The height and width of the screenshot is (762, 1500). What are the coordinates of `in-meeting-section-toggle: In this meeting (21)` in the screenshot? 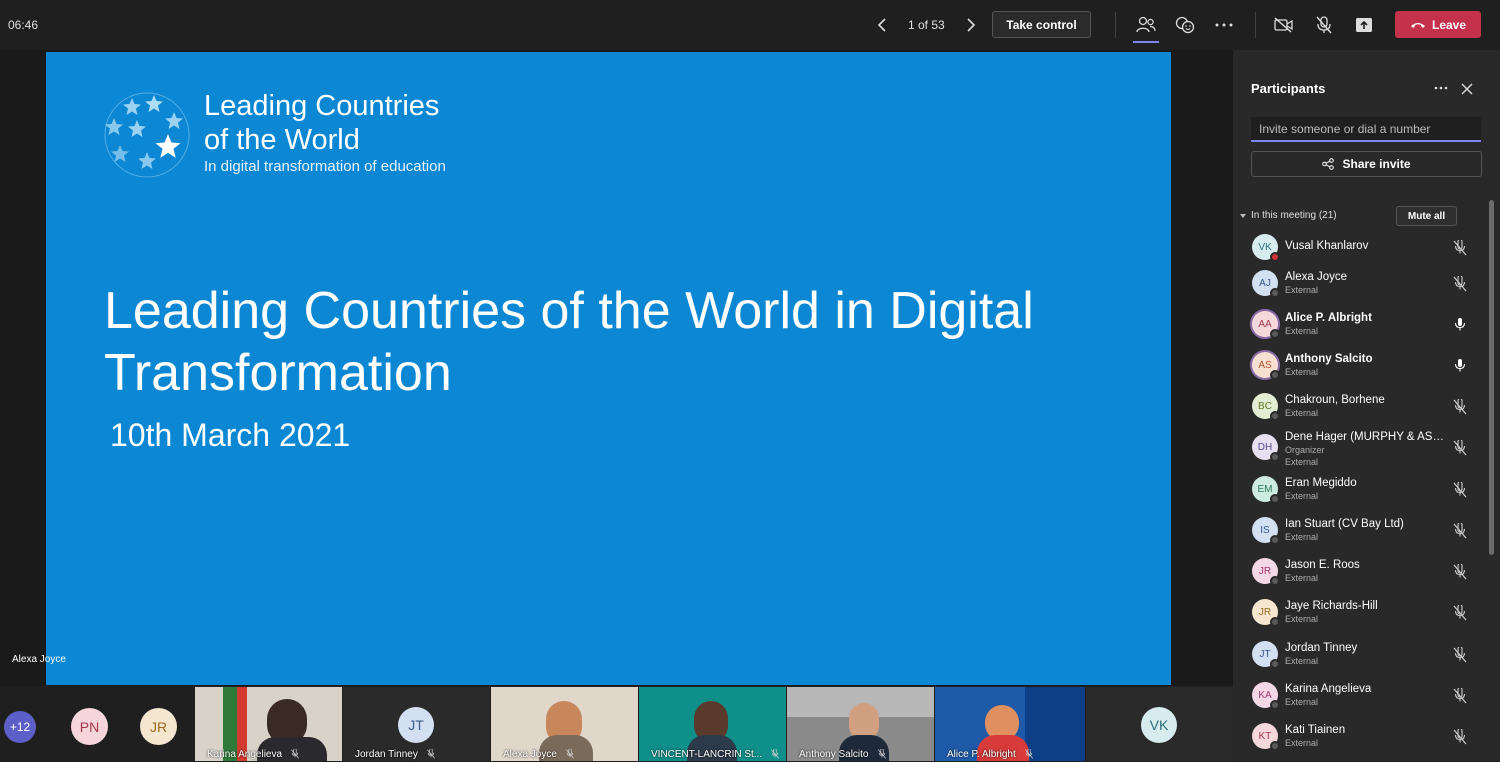 It's located at (1288, 215).